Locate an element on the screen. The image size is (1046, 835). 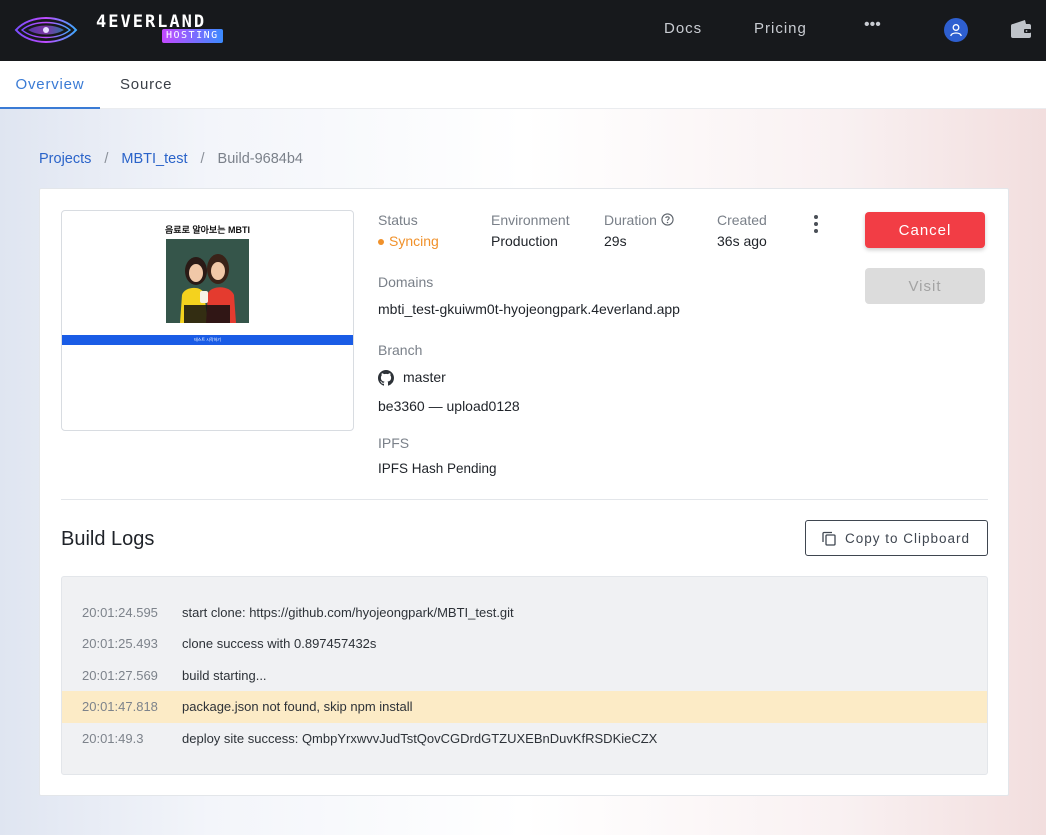
breadcrumb-current: Build-9684b4 is located at coordinates (260, 159).